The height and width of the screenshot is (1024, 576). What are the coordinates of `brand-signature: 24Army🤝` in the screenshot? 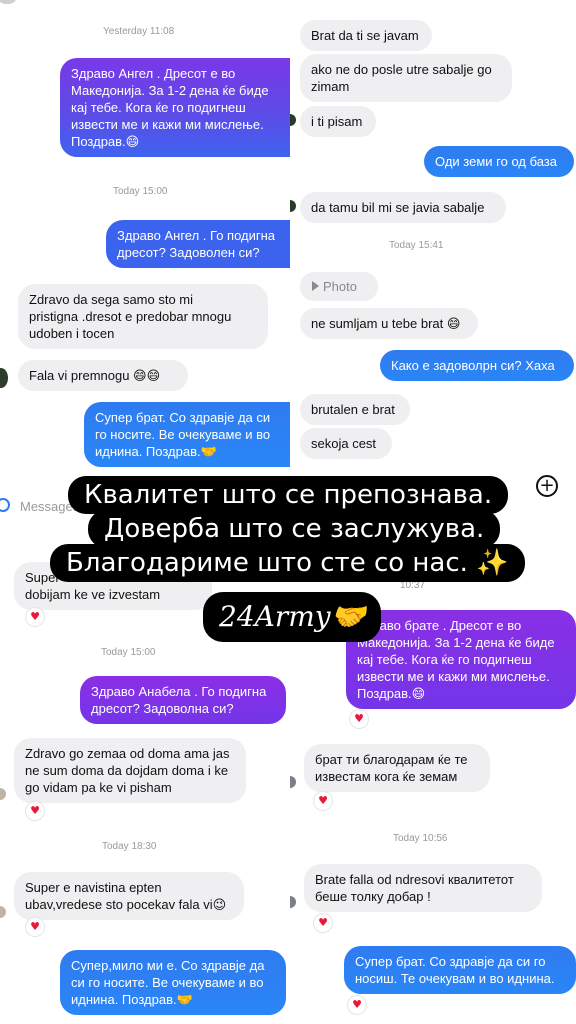 It's located at (292, 617).